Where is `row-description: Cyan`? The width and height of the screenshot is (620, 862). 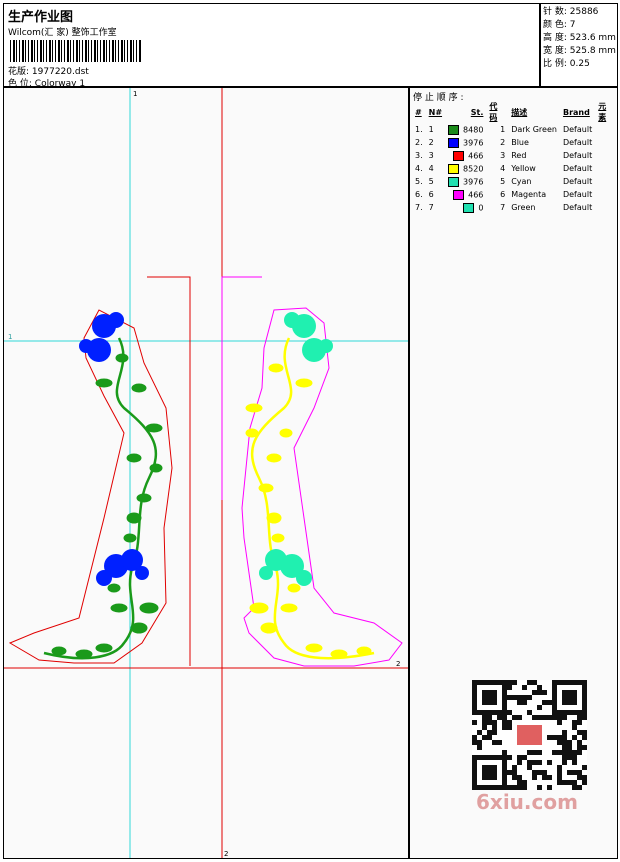
row-description: Cyan is located at coordinates (521, 181).